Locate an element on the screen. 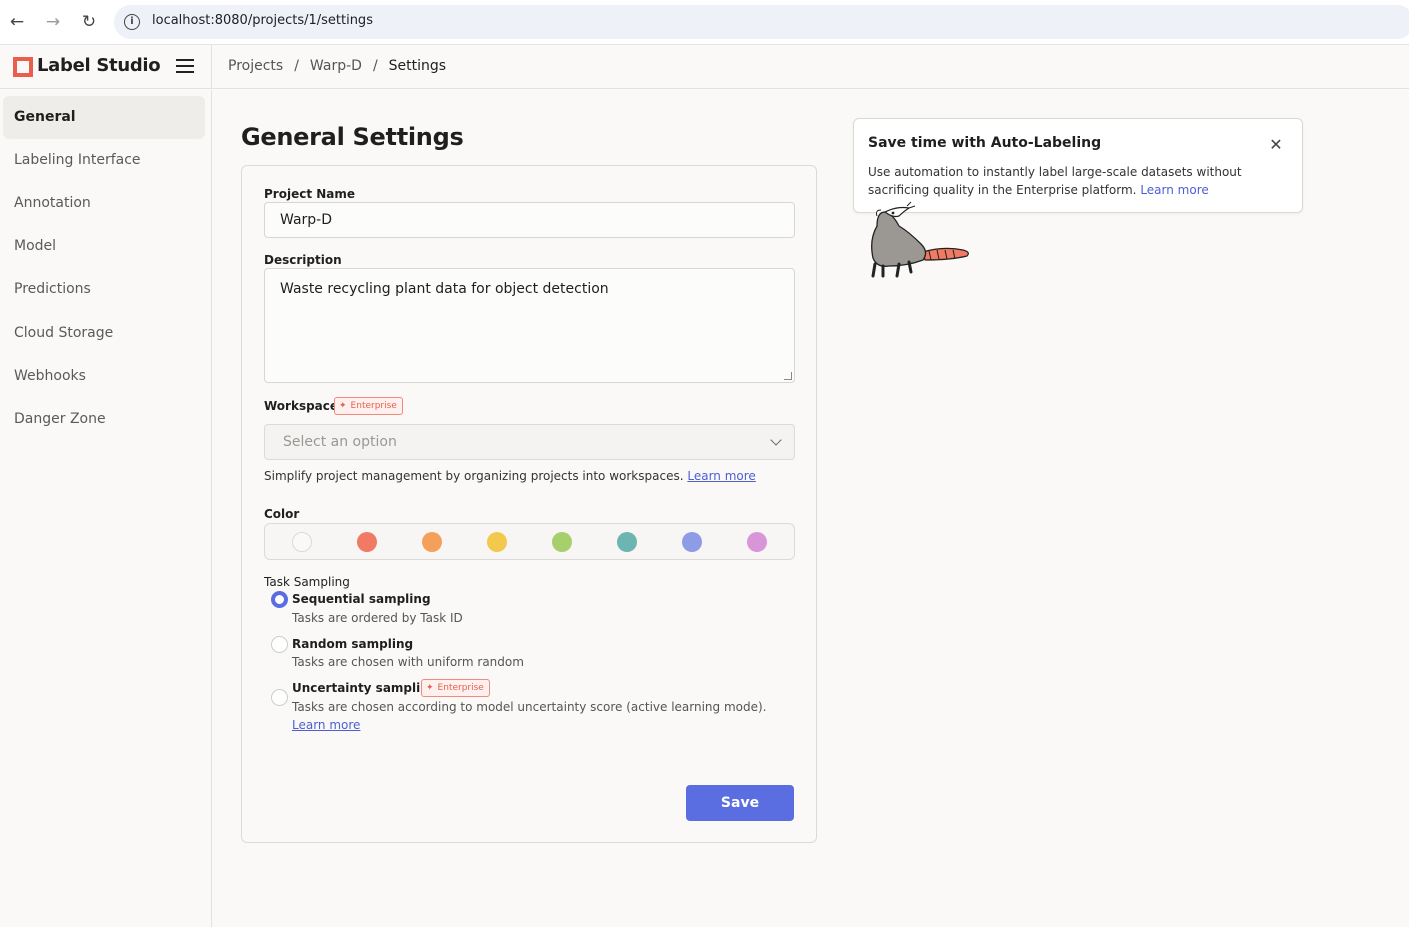  forward-arrow-icon: → is located at coordinates (53, 22).